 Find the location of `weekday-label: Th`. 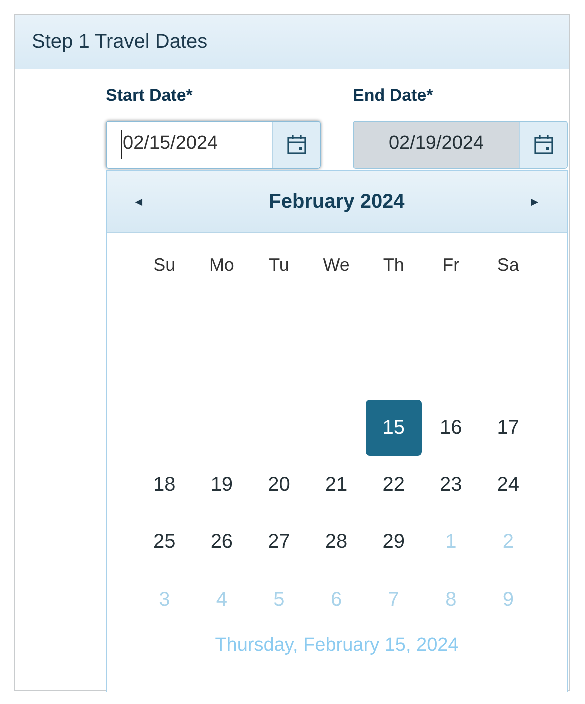

weekday-label: Th is located at coordinates (394, 265).